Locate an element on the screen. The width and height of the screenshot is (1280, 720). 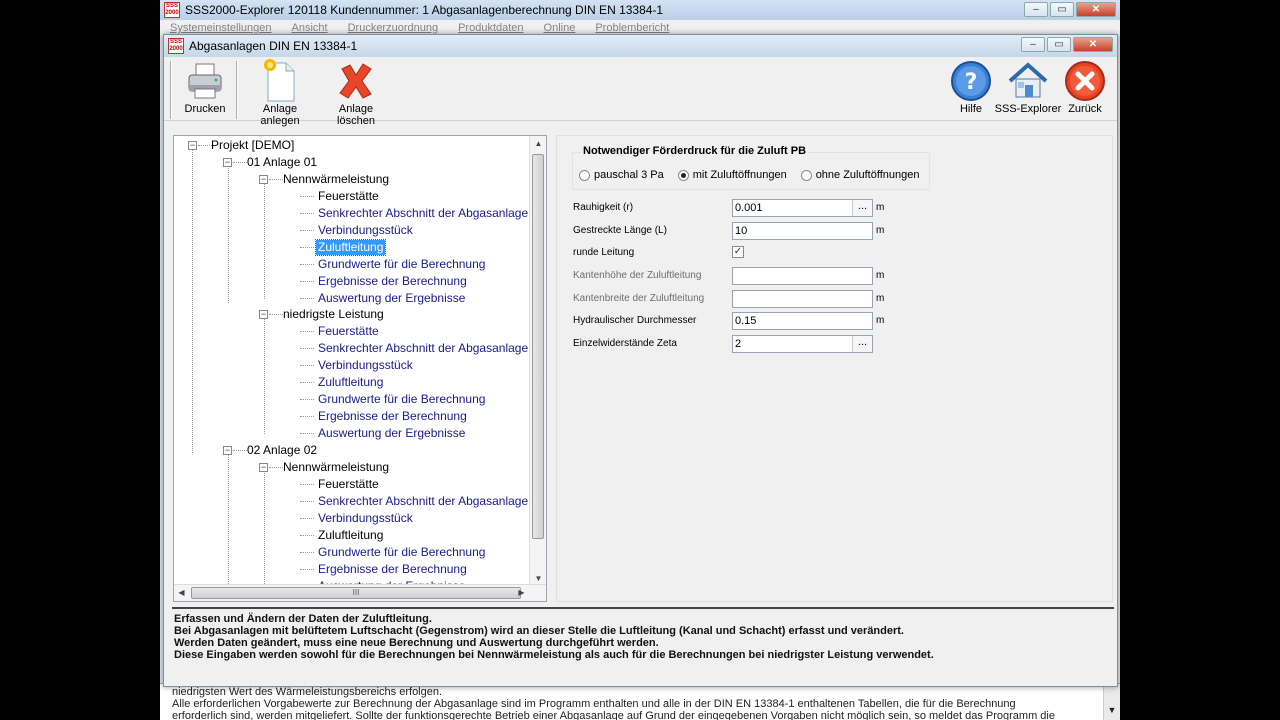
runde-leitung-checkbox: ✓ is located at coordinates (738, 252).